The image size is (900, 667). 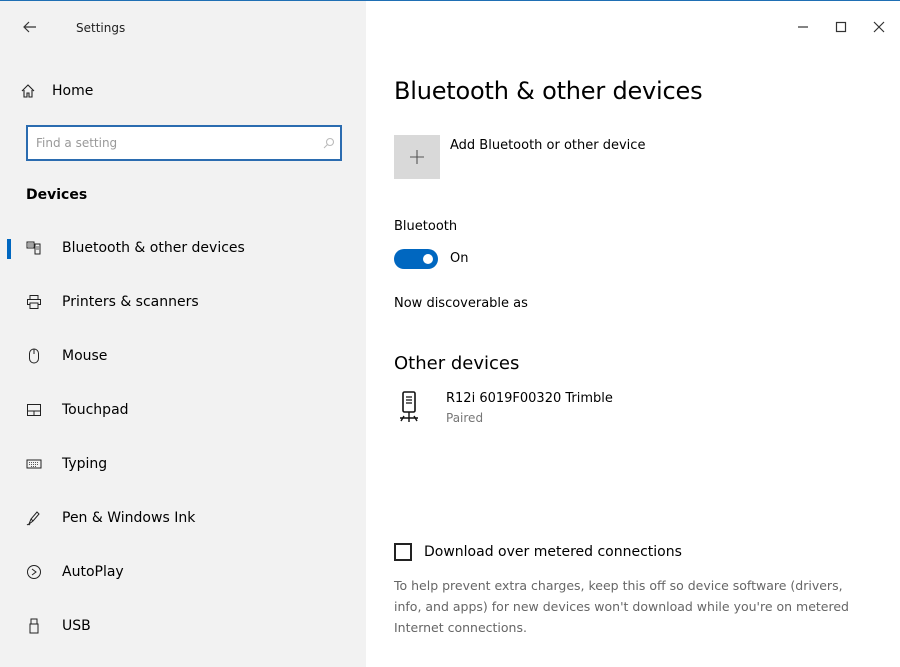 What do you see at coordinates (101, 28) in the screenshot?
I see `app-title: Settings` at bounding box center [101, 28].